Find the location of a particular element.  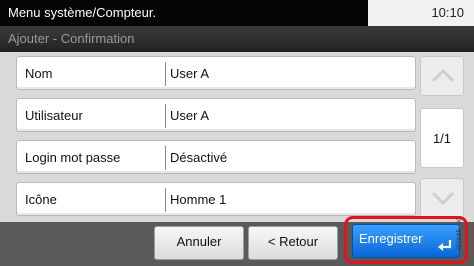

figure-code-text: G0085_00 is located at coordinates (460, 233).